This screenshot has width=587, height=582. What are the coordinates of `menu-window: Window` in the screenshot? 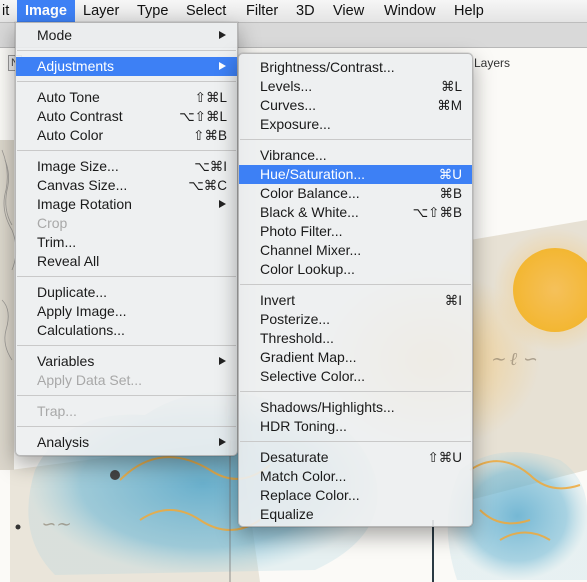 It's located at (410, 11).